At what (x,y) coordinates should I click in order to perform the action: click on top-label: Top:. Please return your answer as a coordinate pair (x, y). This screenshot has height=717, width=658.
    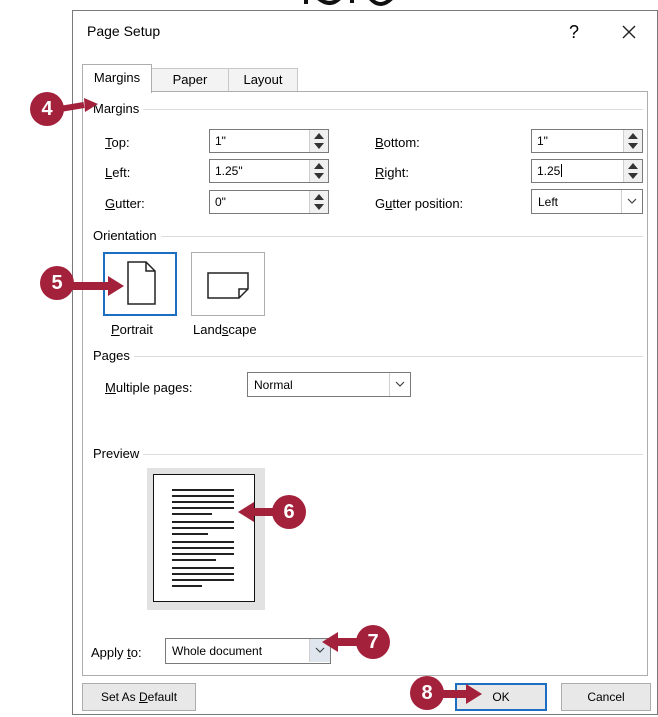
    Looking at the image, I should click on (117, 142).